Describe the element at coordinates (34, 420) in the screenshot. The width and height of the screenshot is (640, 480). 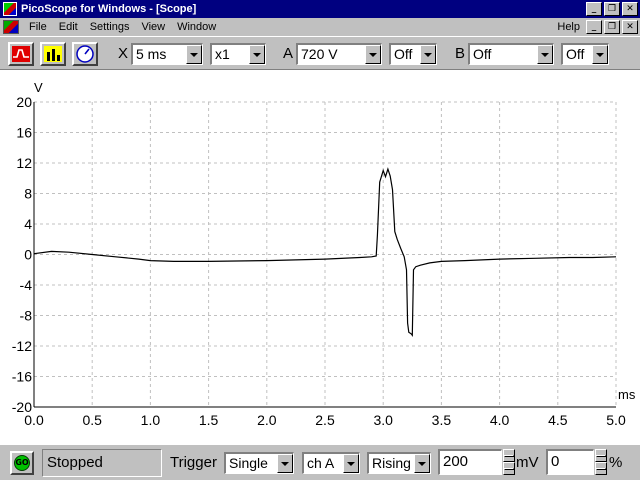
I see `x-tick-label: 0.0` at that location.